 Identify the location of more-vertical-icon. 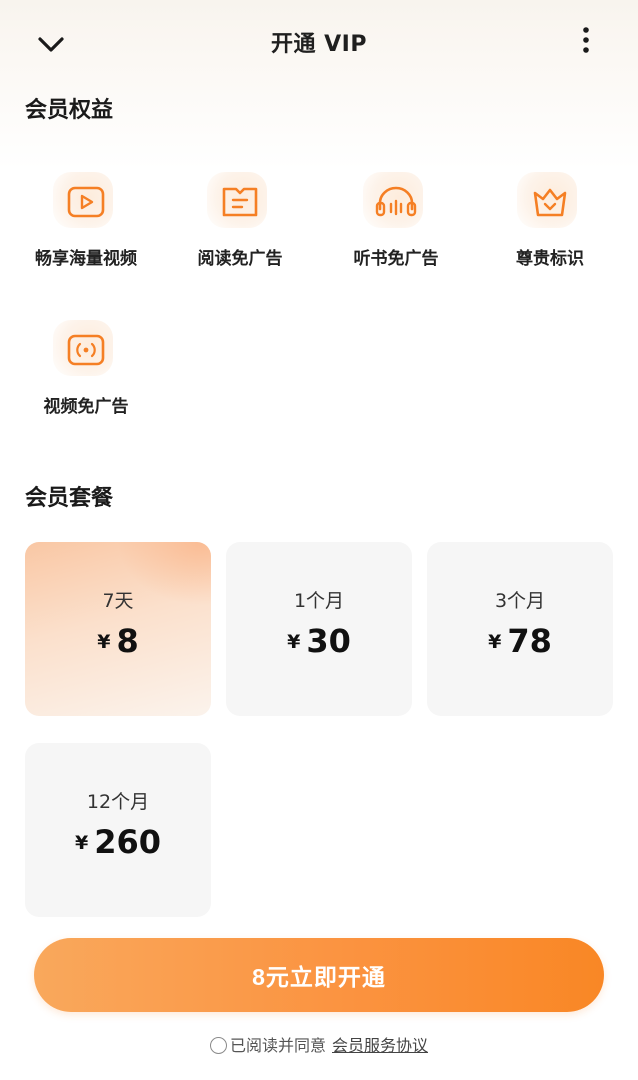
(586, 40).